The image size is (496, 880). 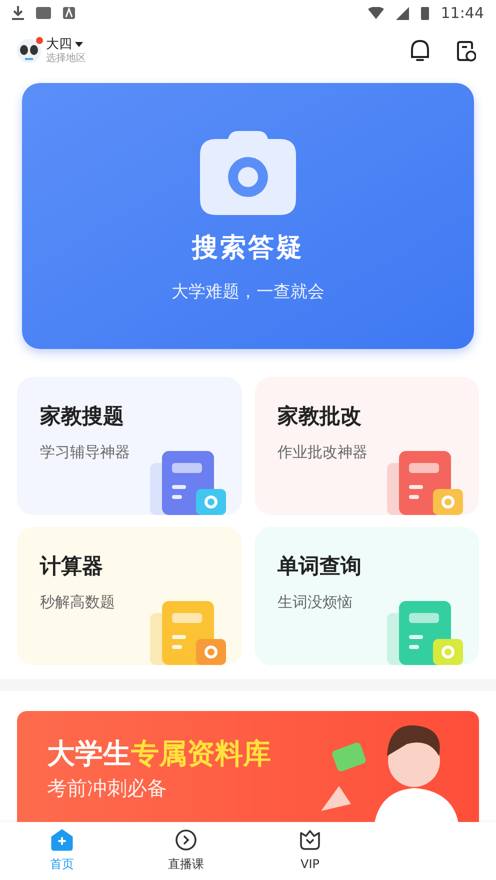 What do you see at coordinates (79, 45) in the screenshot?
I see `caret-icon` at bounding box center [79, 45].